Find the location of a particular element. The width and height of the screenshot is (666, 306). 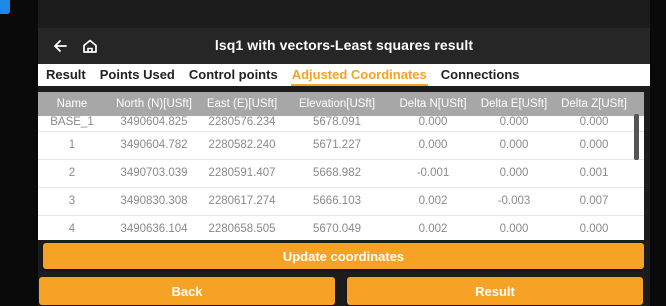

cell-name: 2 is located at coordinates (72, 173).